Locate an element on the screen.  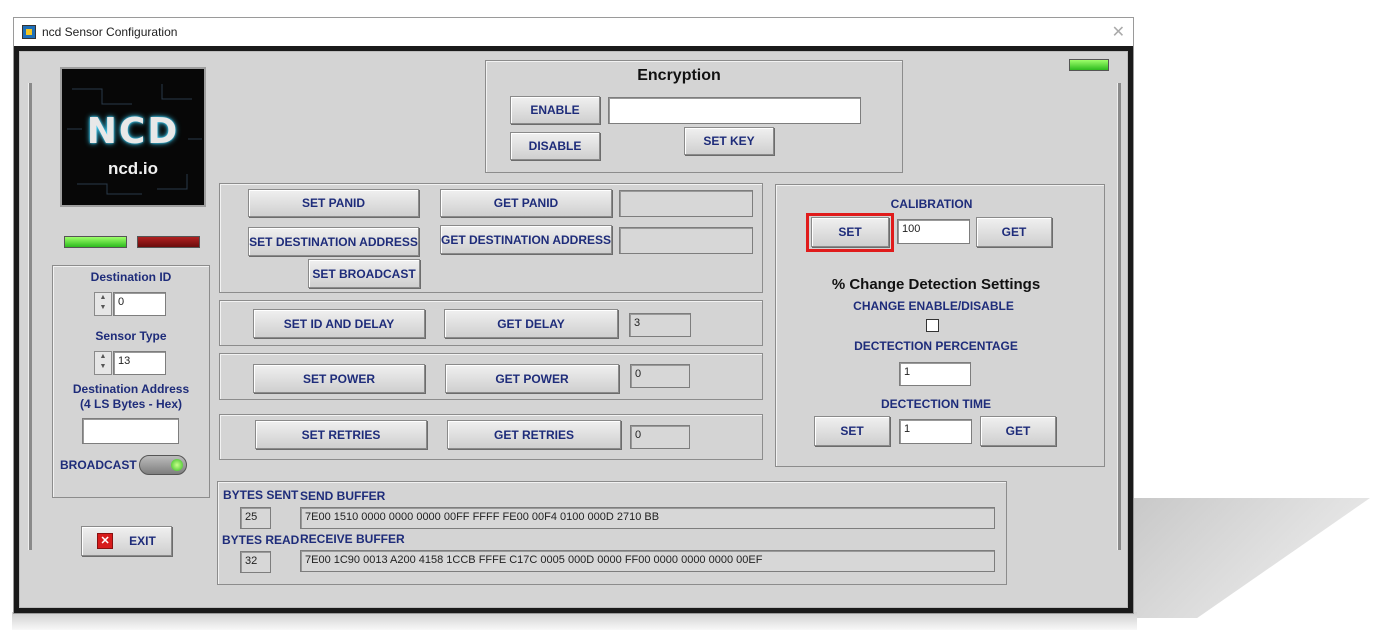
change-detection-title: % Change Detection Settings is located at coordinates (936, 284).